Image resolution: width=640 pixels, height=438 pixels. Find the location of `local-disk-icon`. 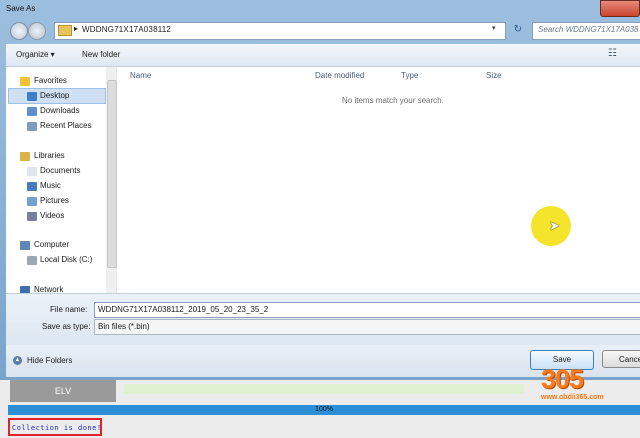

local-disk-icon is located at coordinates (32, 260).